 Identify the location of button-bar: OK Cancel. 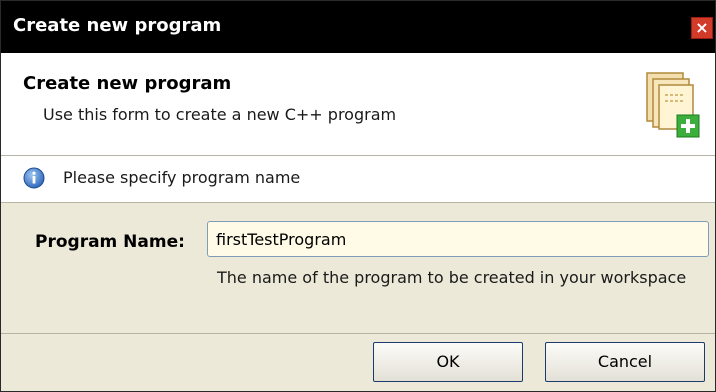
(358, 362).